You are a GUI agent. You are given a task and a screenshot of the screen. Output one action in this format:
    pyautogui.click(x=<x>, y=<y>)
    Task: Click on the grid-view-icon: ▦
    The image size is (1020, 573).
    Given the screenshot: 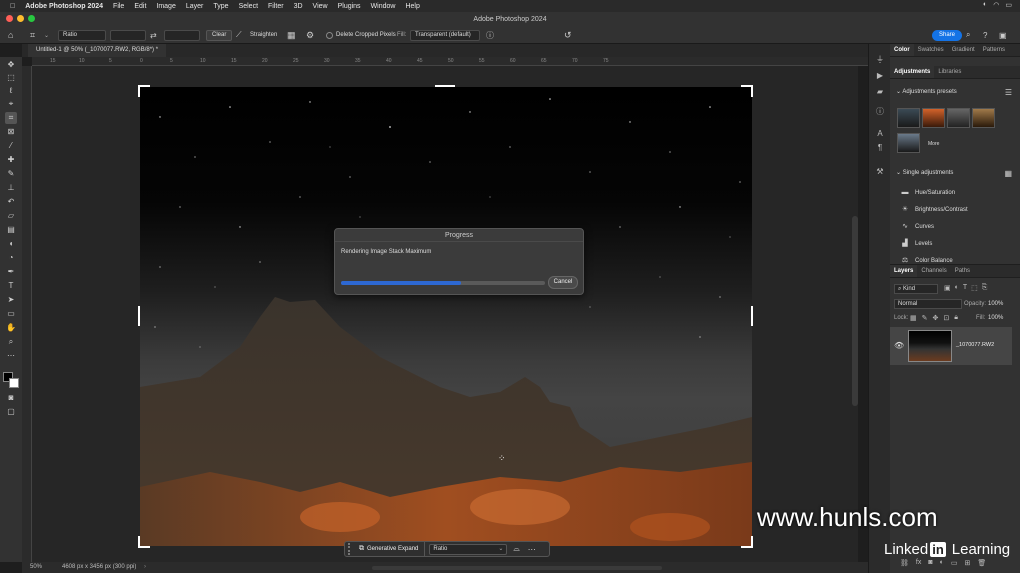 What is the action you would take?
    pyautogui.click(x=1008, y=173)
    